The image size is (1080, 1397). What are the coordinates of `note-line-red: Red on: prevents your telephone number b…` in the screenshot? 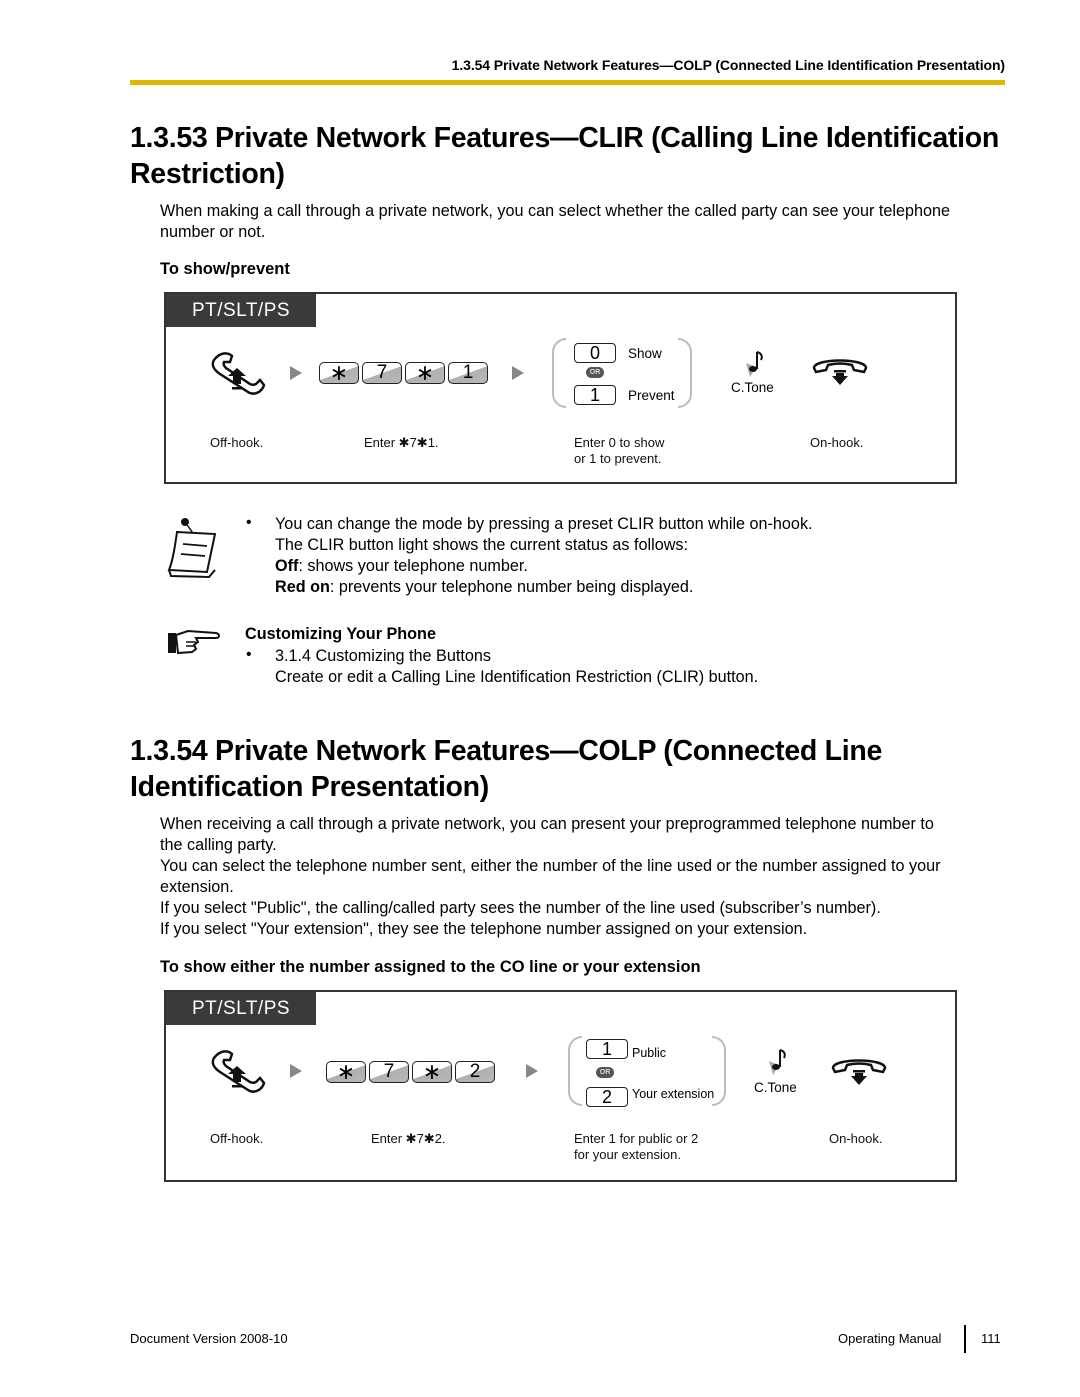 It's located at (544, 587).